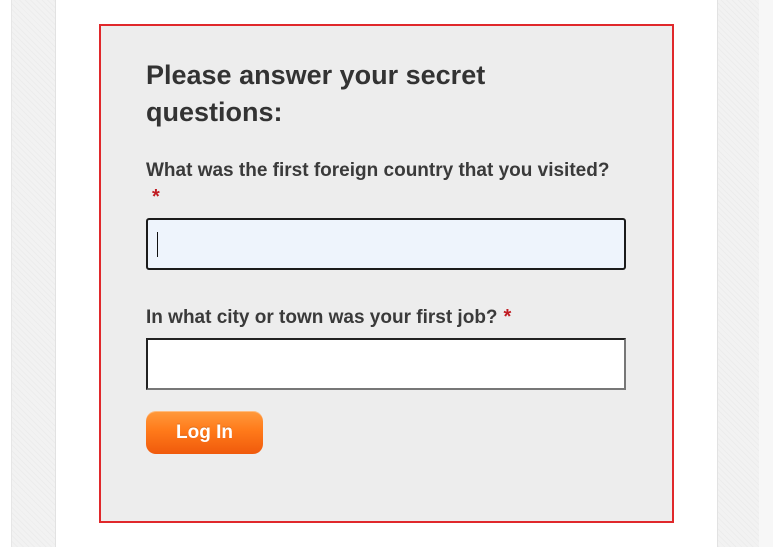 This screenshot has height=547, width=773. Describe the element at coordinates (766, 273) in the screenshot. I see `right-background-edge` at that location.